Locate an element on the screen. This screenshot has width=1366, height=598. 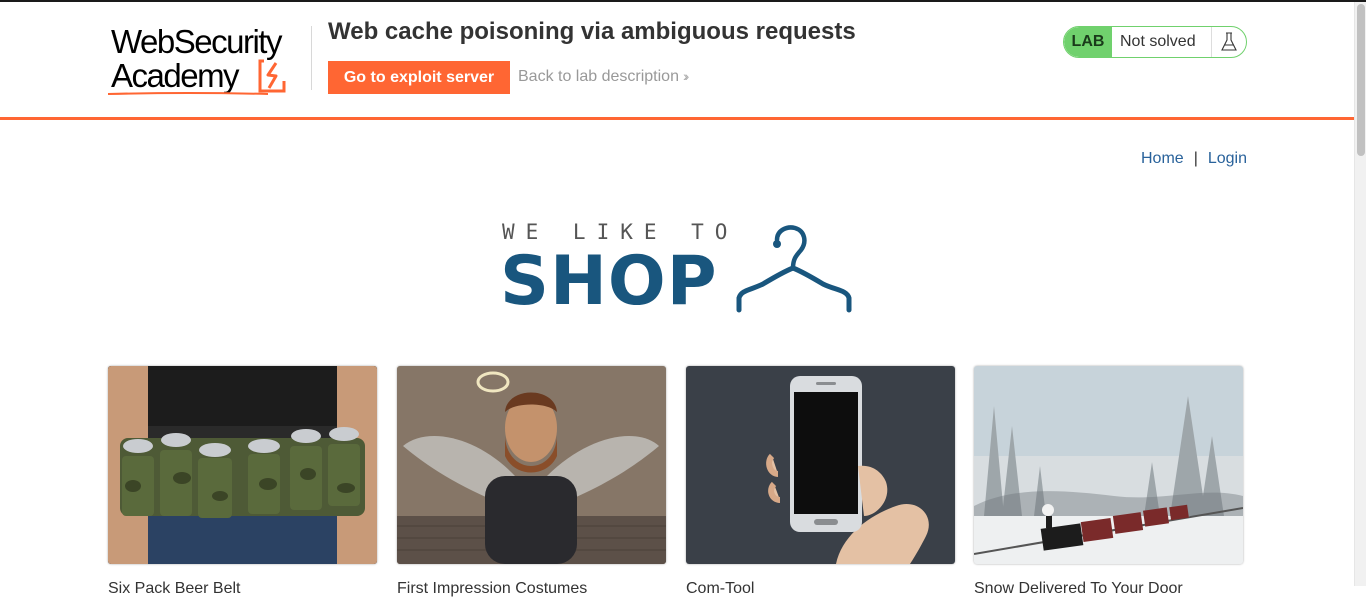
back-to-lab-description-link: Back to lab description ›› is located at coordinates (604, 77).